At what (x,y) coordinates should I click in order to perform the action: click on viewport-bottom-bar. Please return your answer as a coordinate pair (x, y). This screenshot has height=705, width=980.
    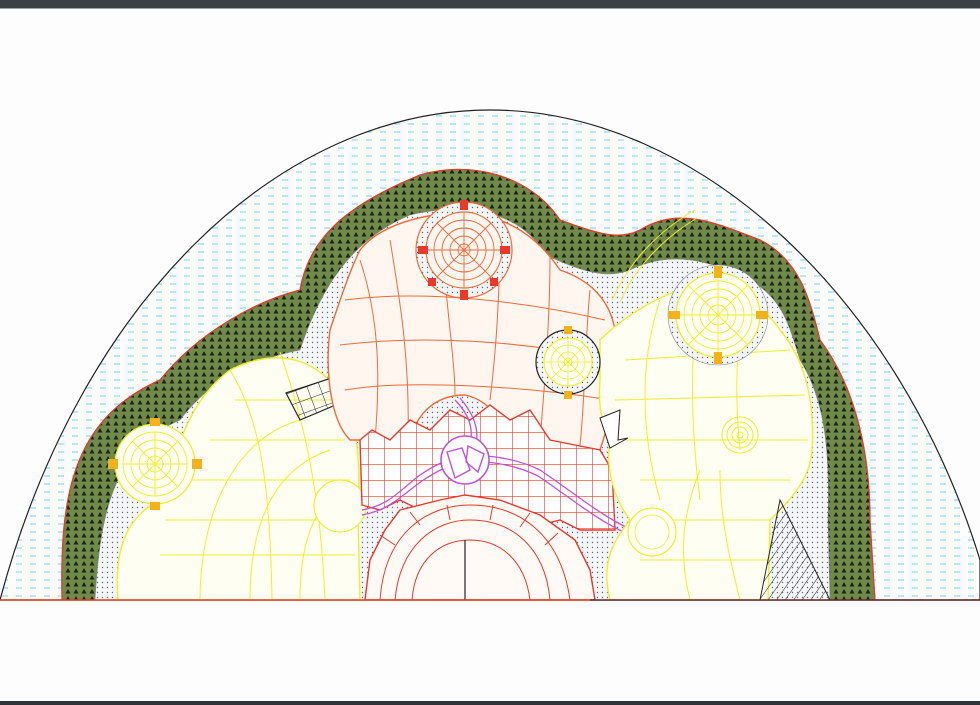
    Looking at the image, I should click on (490, 703).